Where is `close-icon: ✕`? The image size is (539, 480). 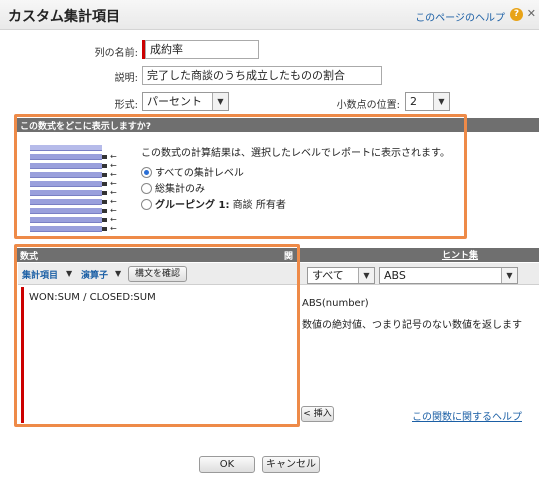
close-icon: ✕ is located at coordinates (531, 13).